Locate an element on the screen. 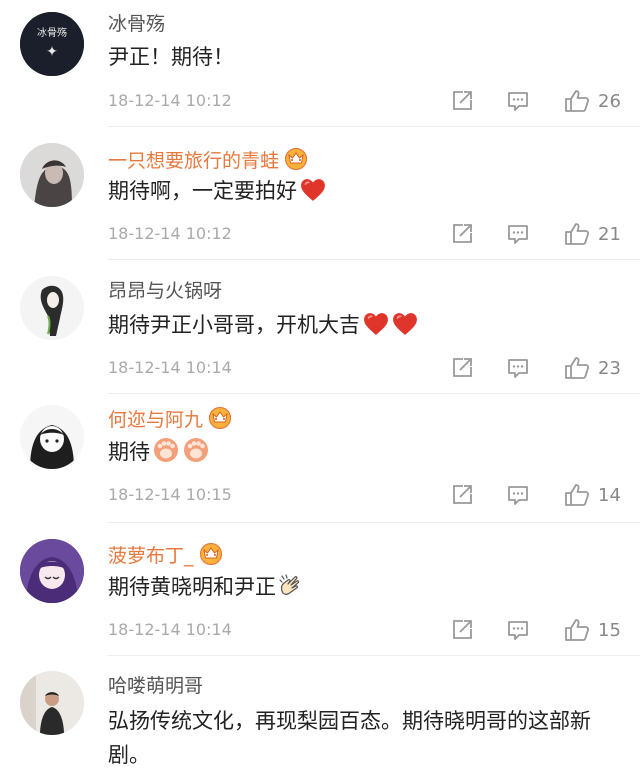 This screenshot has width=640, height=775. comment-text-content: 期待黄晓明和尹正 is located at coordinates (192, 587).